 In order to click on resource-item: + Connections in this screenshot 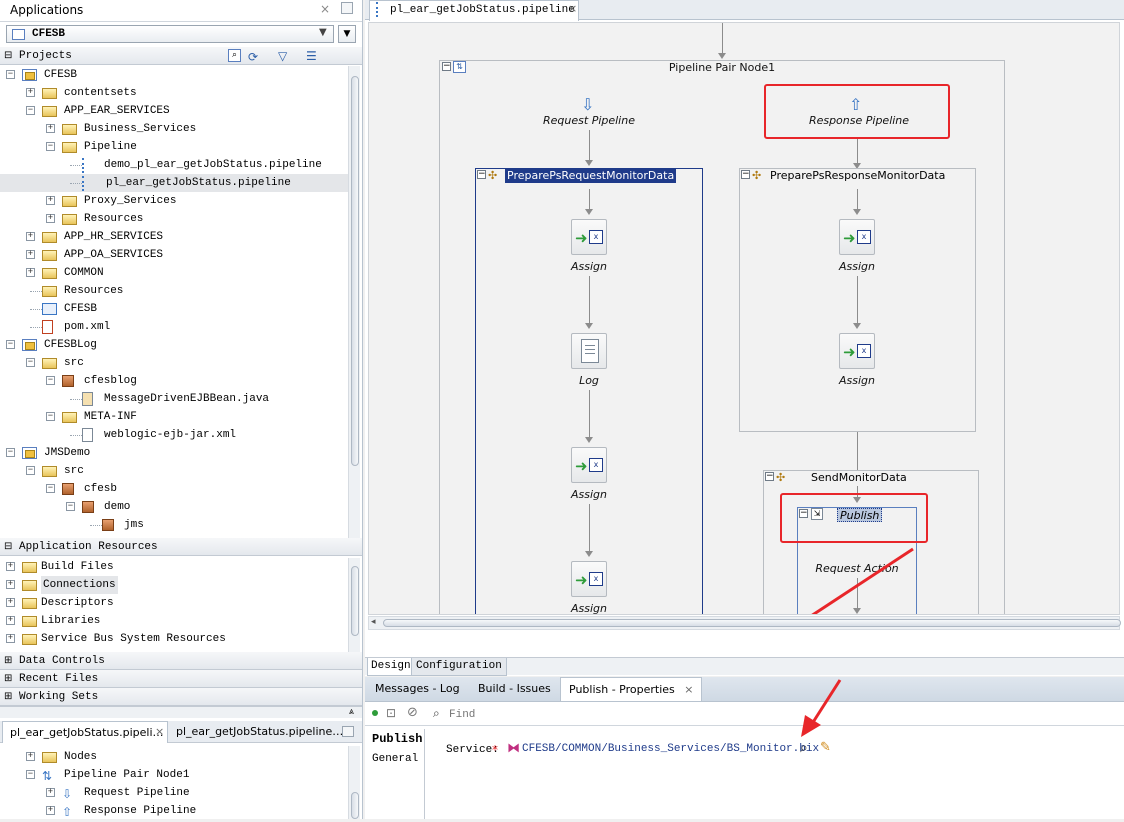, I will do `click(174, 585)`.